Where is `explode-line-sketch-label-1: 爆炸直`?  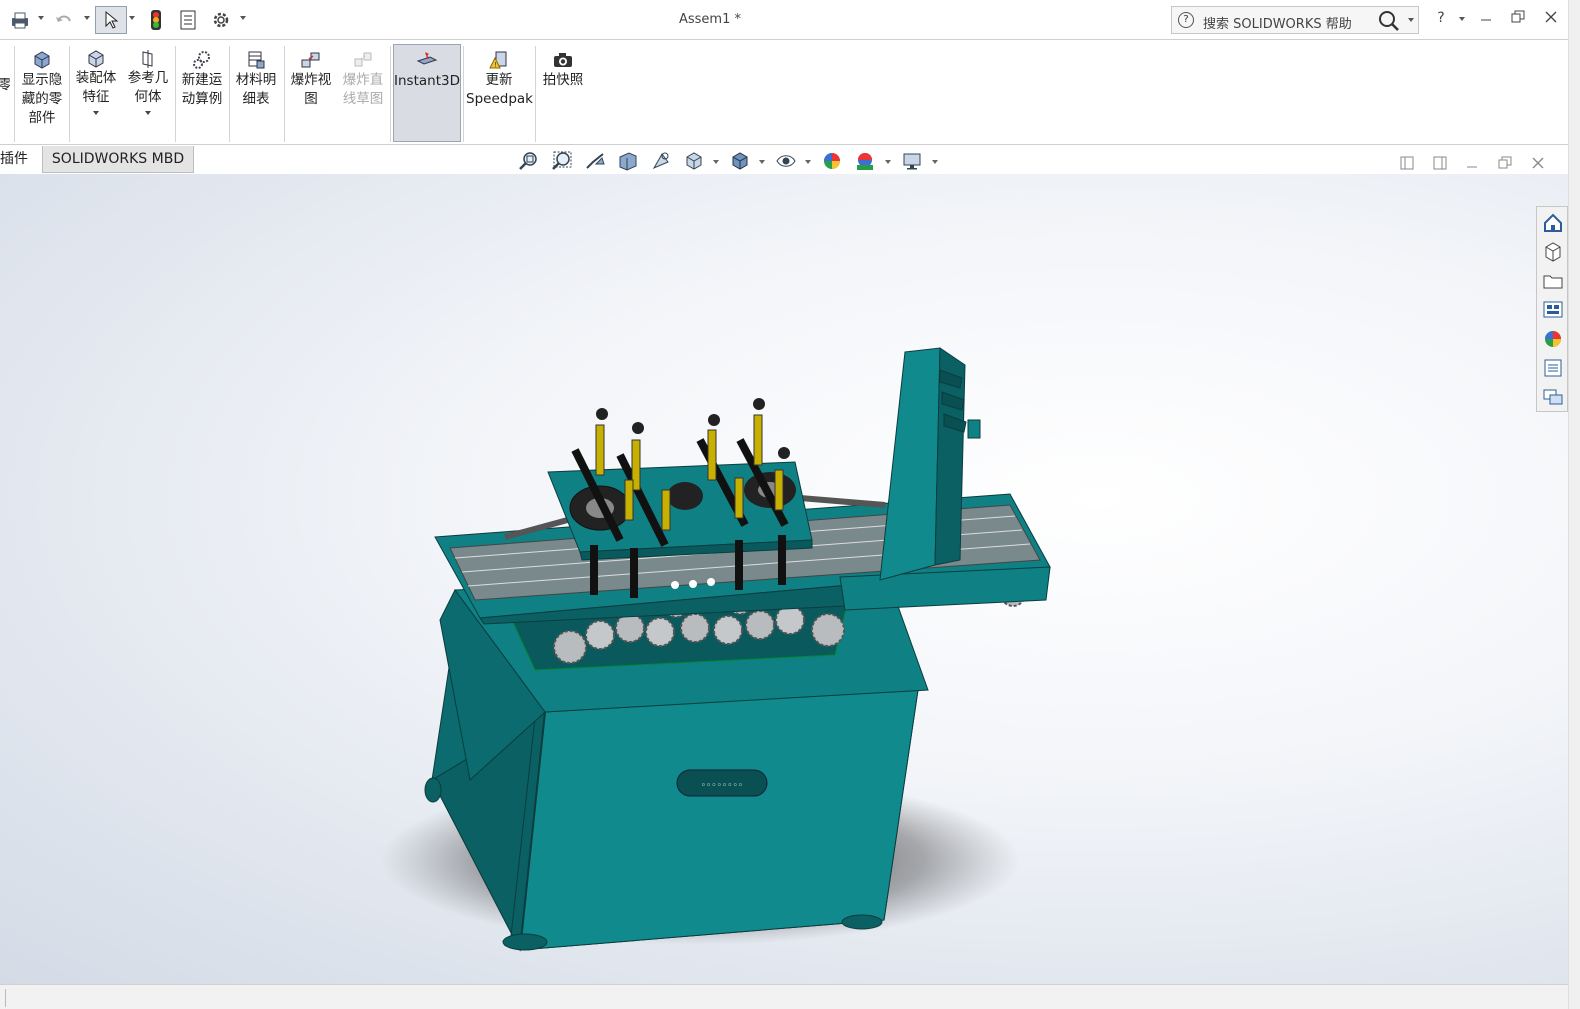 explode-line-sketch-label-1: 爆炸直 is located at coordinates (363, 80).